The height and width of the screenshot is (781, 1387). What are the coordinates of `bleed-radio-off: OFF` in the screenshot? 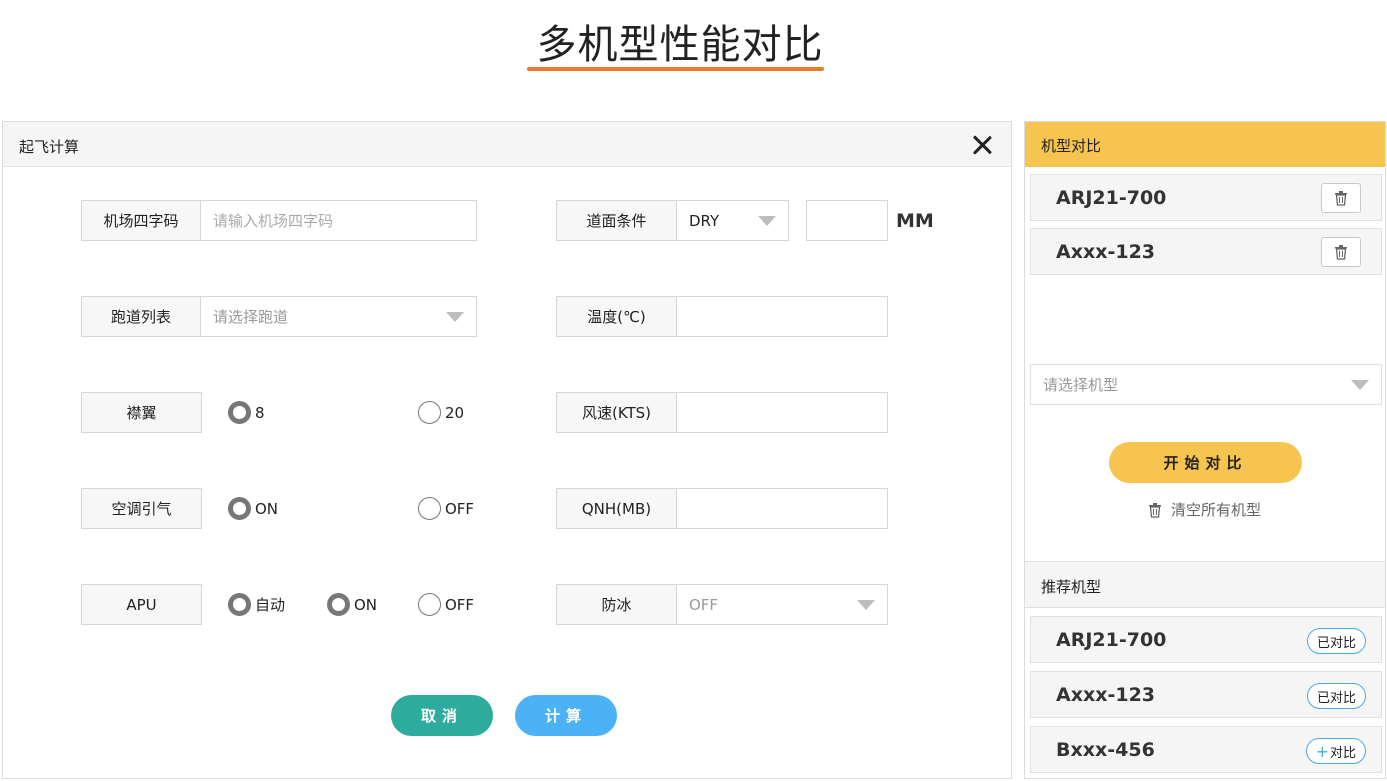 It's located at (446, 508).